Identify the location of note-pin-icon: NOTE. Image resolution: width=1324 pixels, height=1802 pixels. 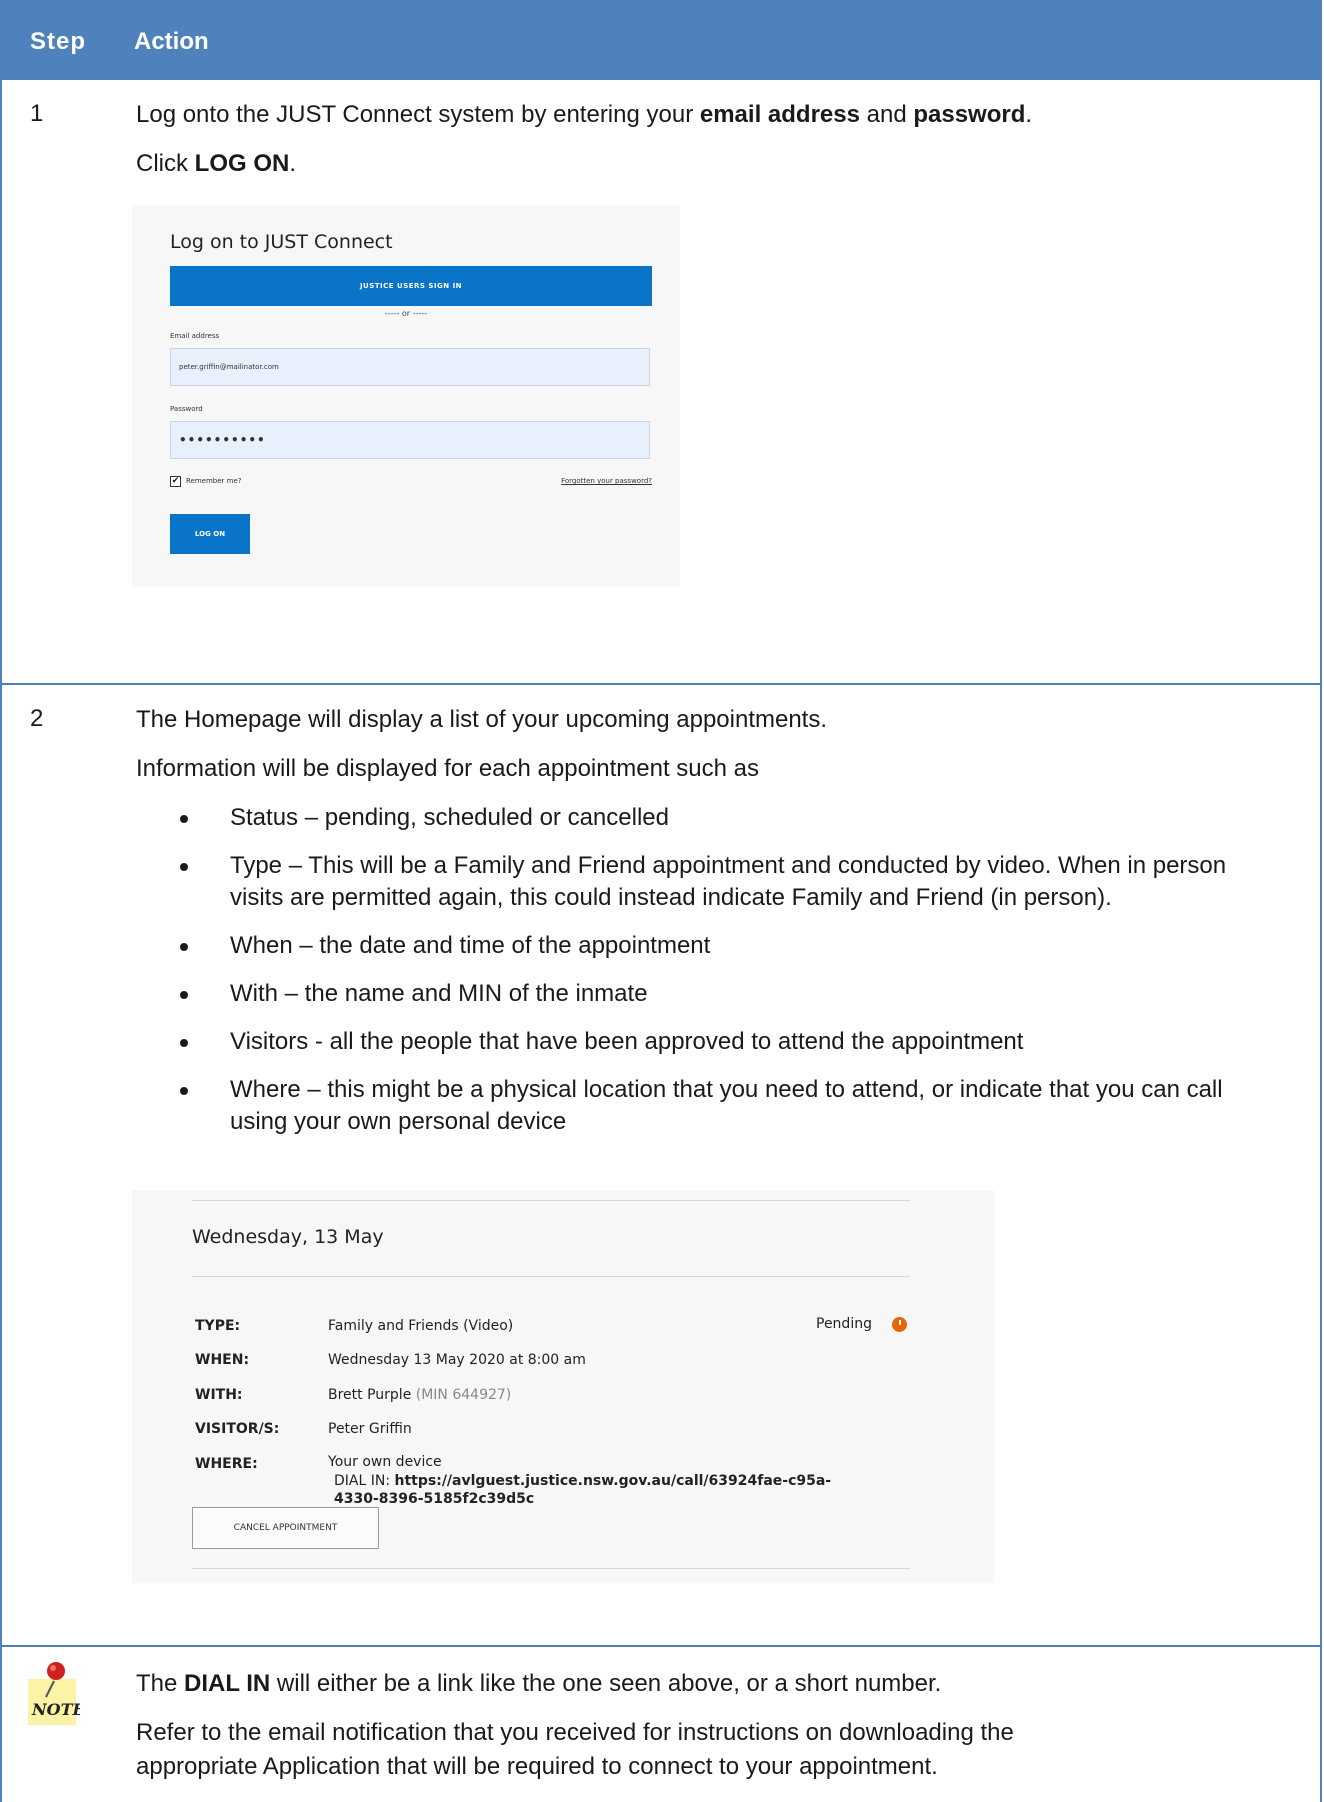
(54, 1693).